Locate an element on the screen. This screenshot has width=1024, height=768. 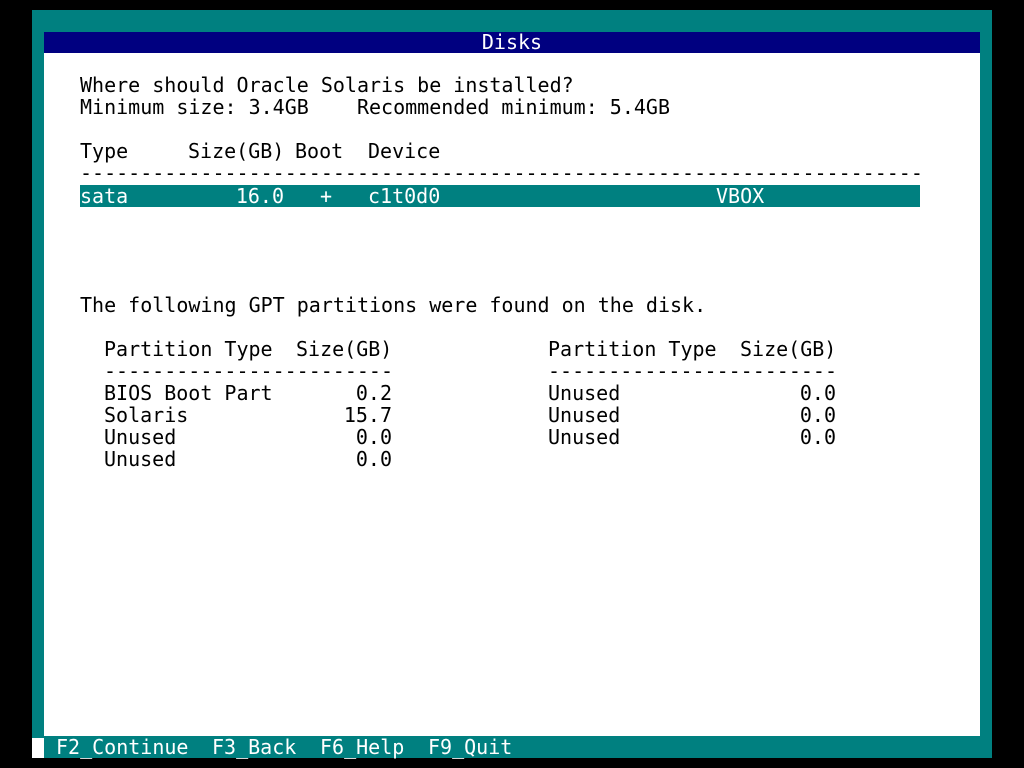
disk-row-selected: sata 16.0 + c1t0d0 VBOX is located at coordinates (500, 196).